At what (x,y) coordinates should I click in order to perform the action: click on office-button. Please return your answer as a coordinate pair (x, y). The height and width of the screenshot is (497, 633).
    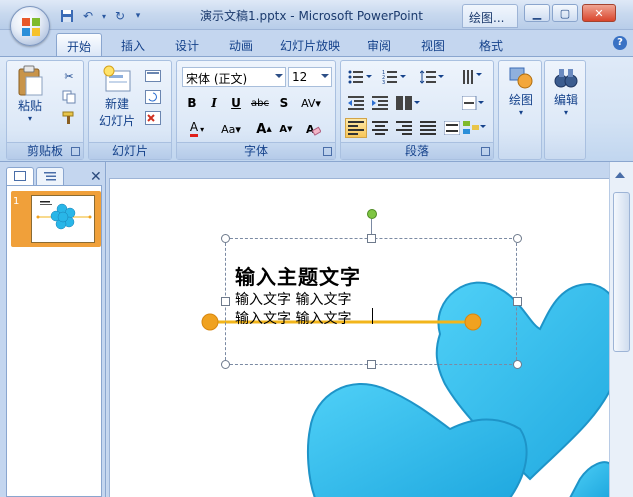
    Looking at the image, I should click on (30, 26).